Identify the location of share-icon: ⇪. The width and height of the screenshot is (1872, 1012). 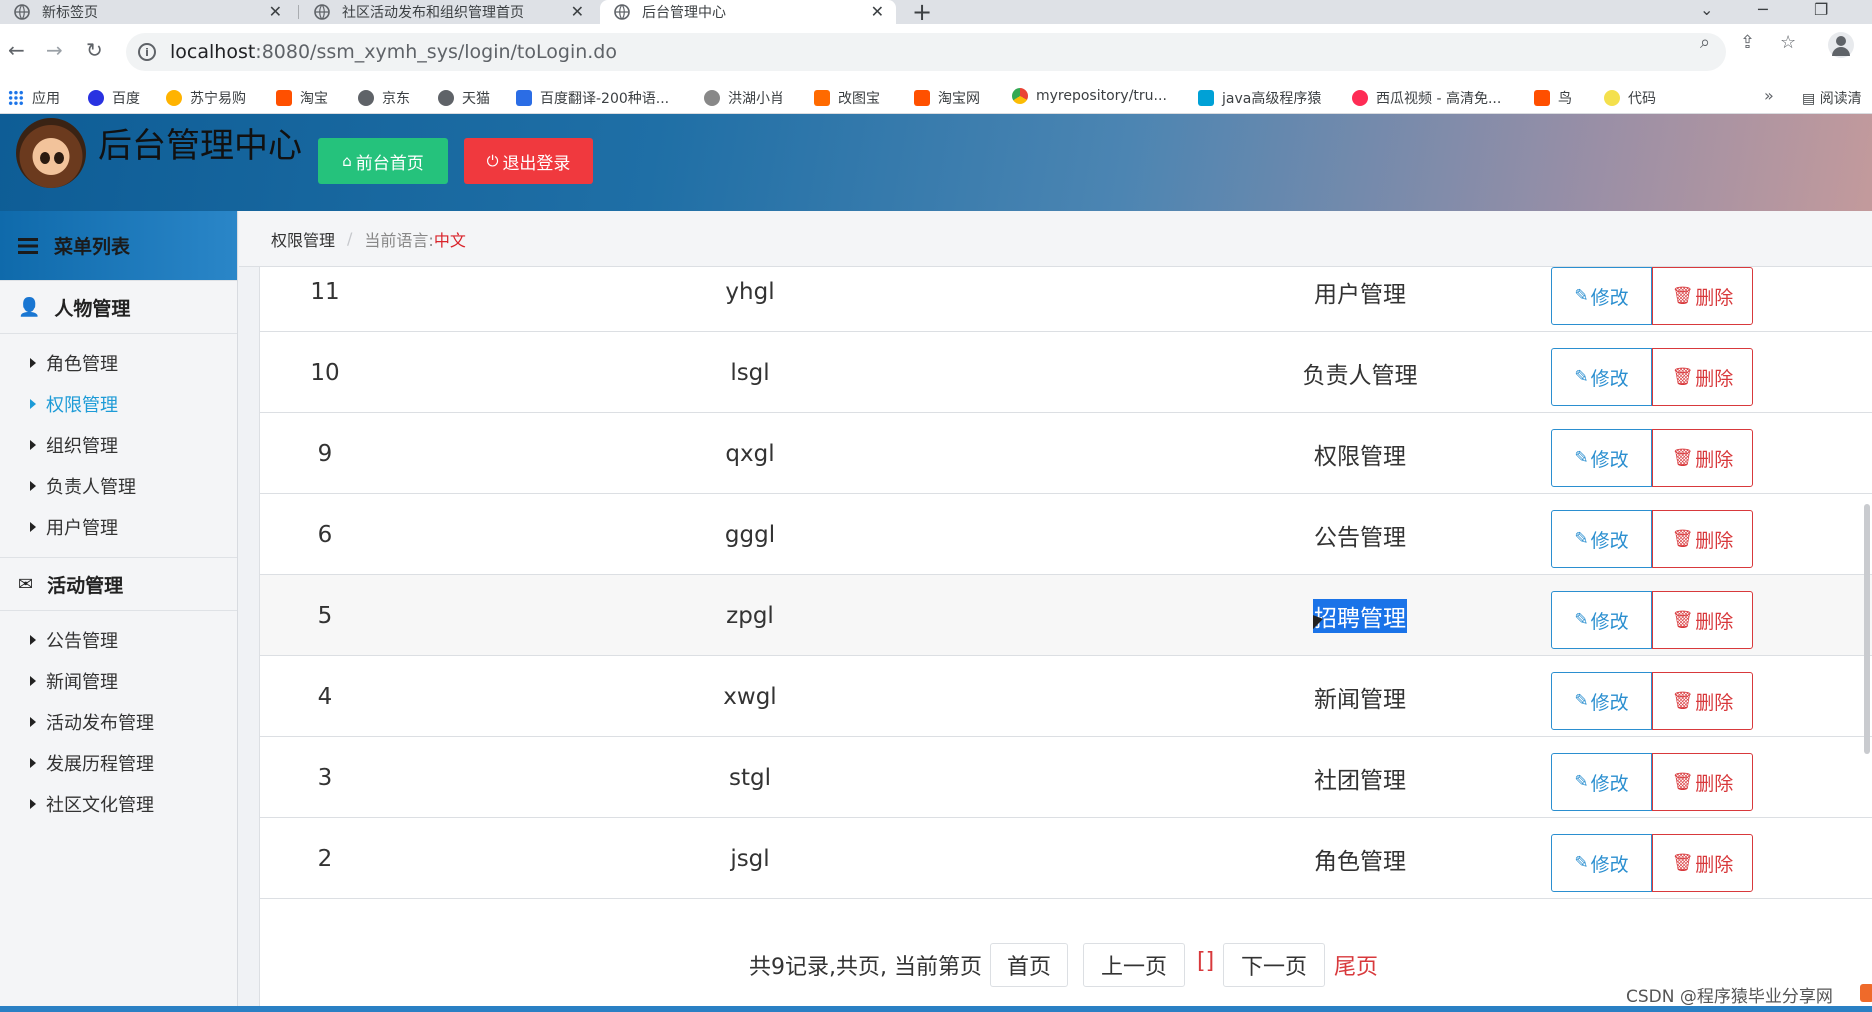
(1747, 42).